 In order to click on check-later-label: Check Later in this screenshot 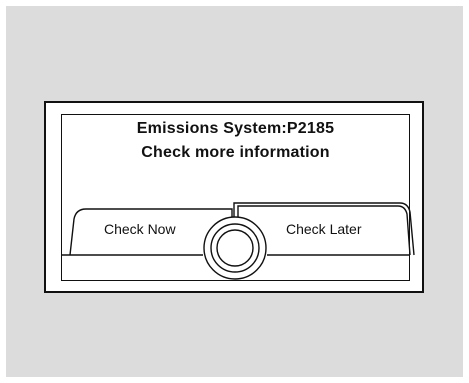, I will do `click(324, 229)`.